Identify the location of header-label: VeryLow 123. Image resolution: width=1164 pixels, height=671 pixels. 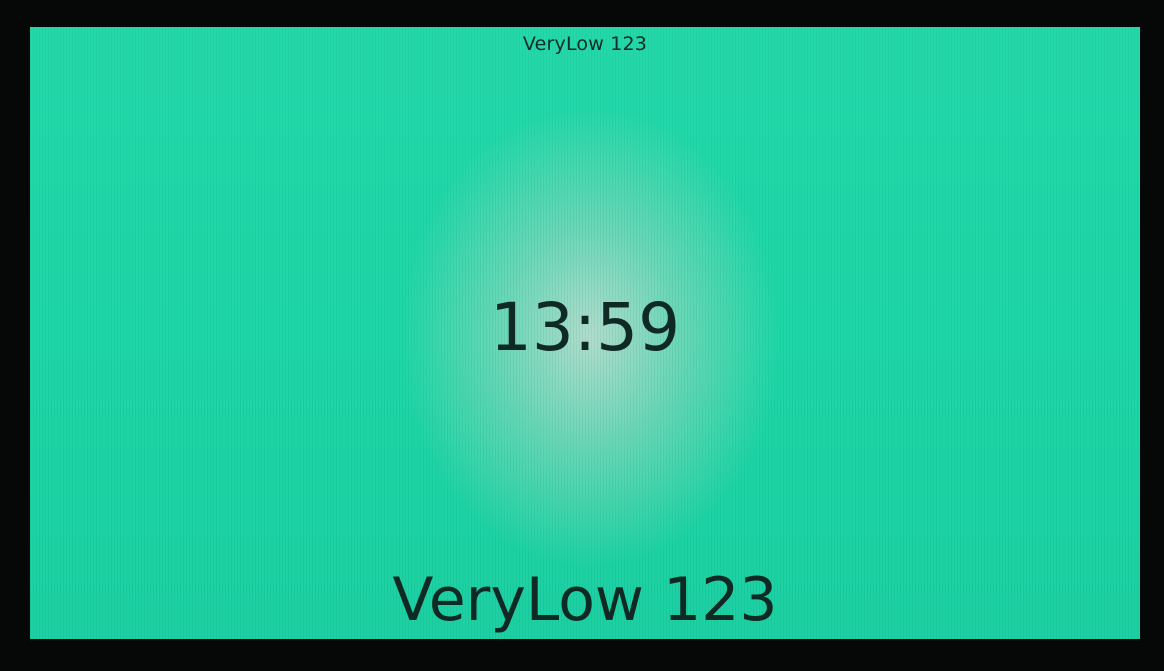
(585, 44).